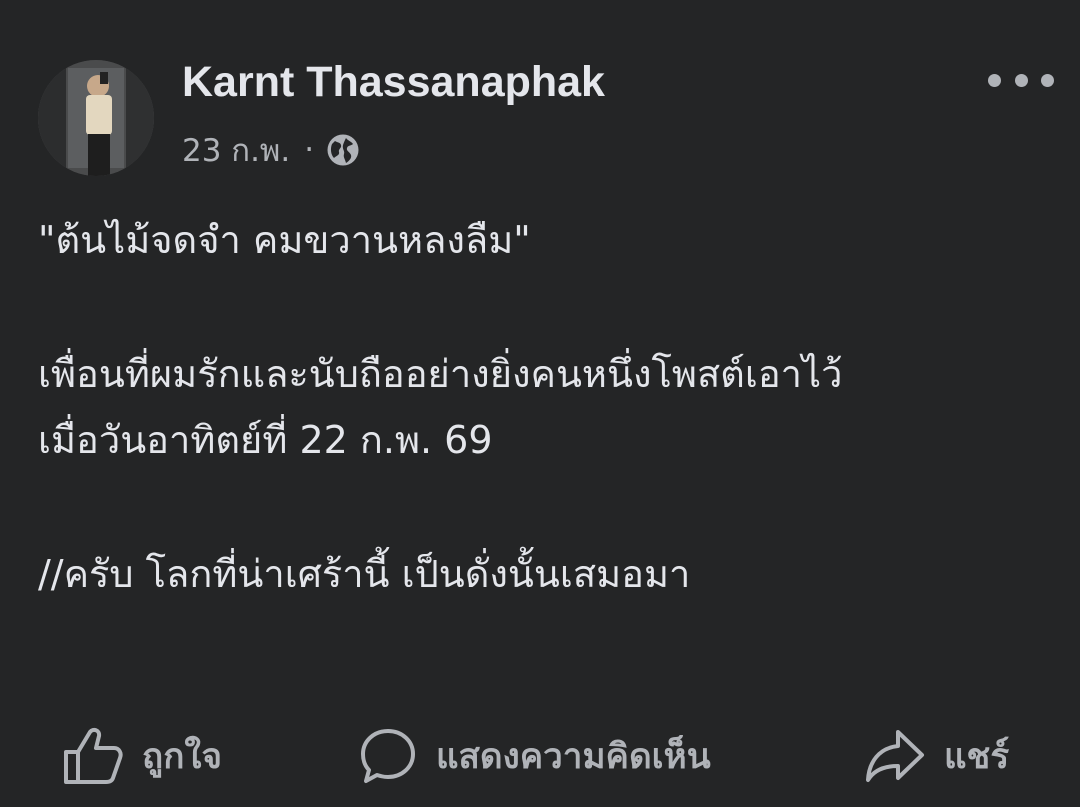  I want to click on share-label: แชร์, so click(977, 756).